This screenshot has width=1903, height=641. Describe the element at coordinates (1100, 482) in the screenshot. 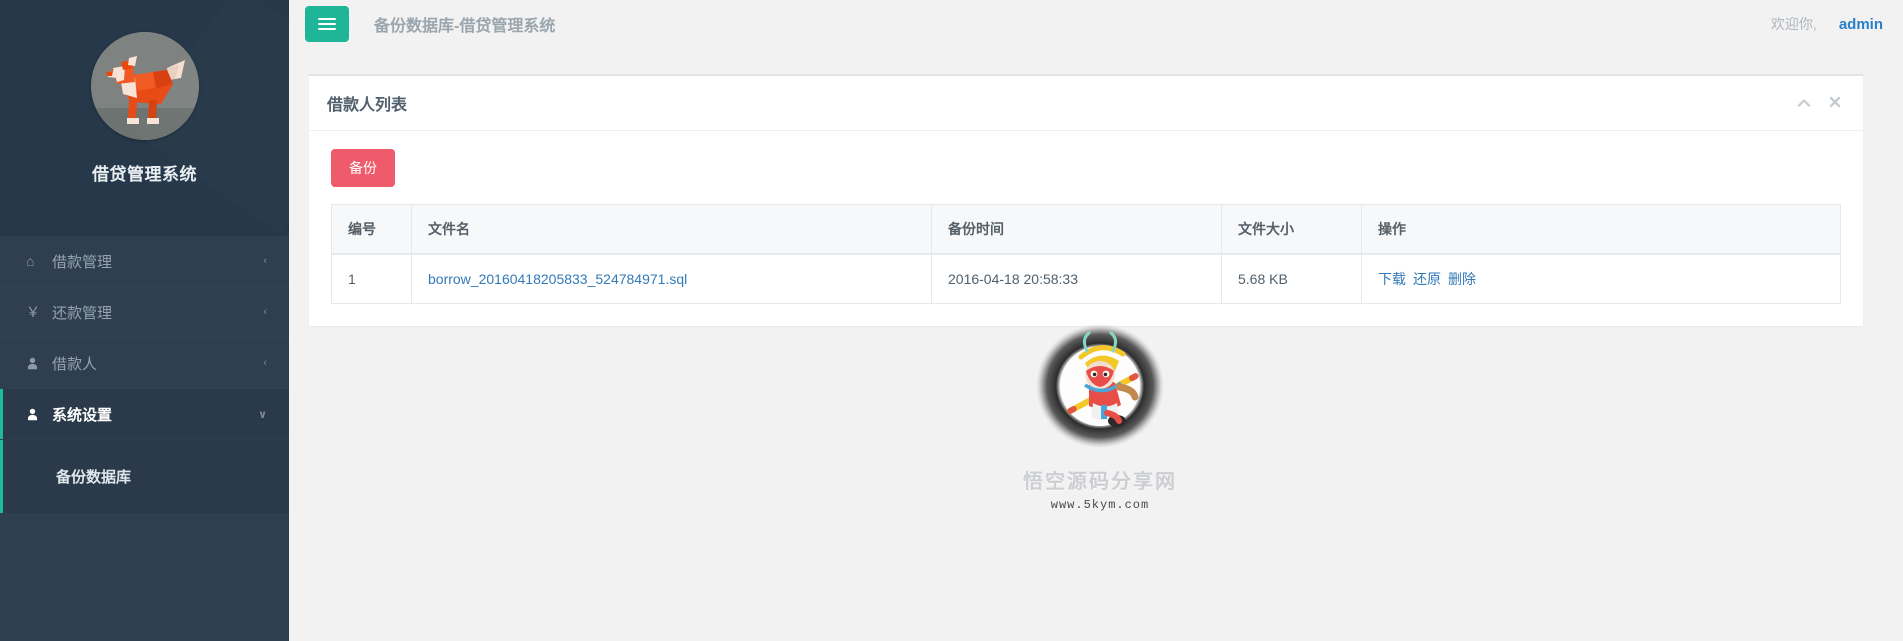

I see `watermark-text: 悟空源码分享网` at that location.